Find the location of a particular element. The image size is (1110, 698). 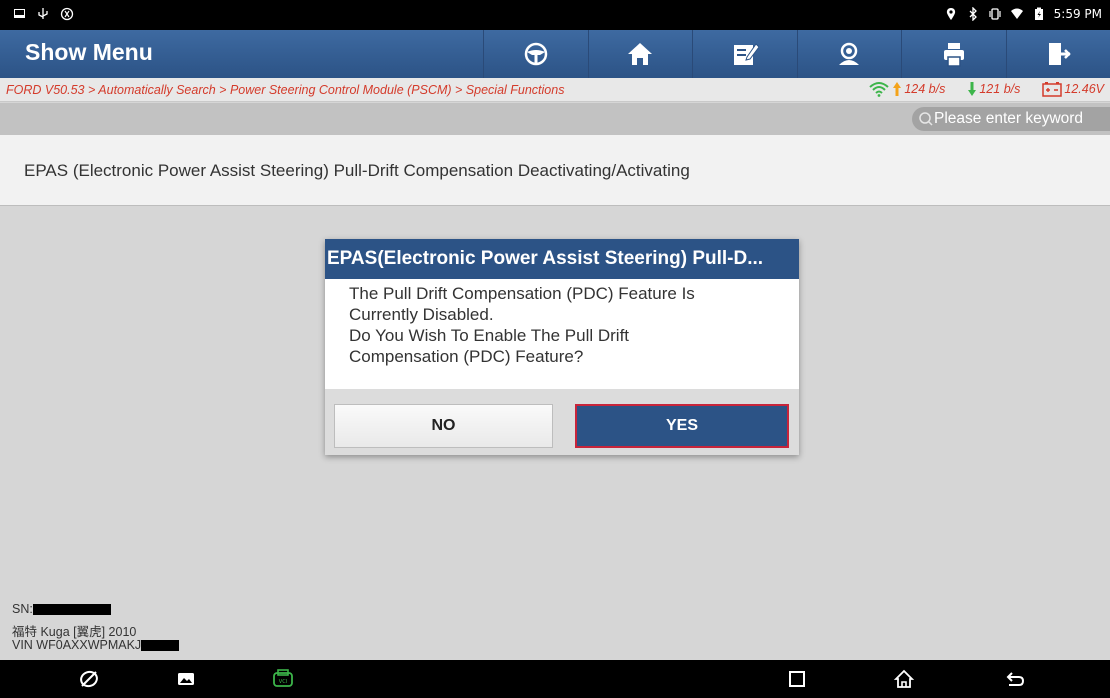

print-icon is located at coordinates (953, 55).